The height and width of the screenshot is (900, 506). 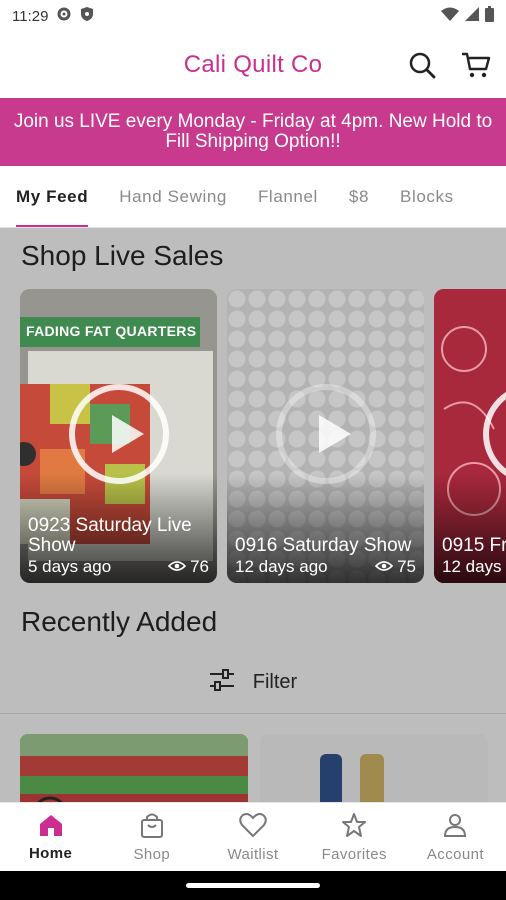 I want to click on home-gesture-handle, so click(x=253, y=885).